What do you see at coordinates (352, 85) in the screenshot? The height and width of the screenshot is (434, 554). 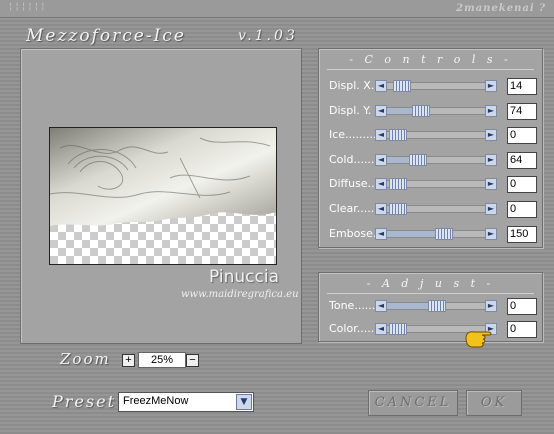 I see `controls-row-label: Displ. X.` at bounding box center [352, 85].